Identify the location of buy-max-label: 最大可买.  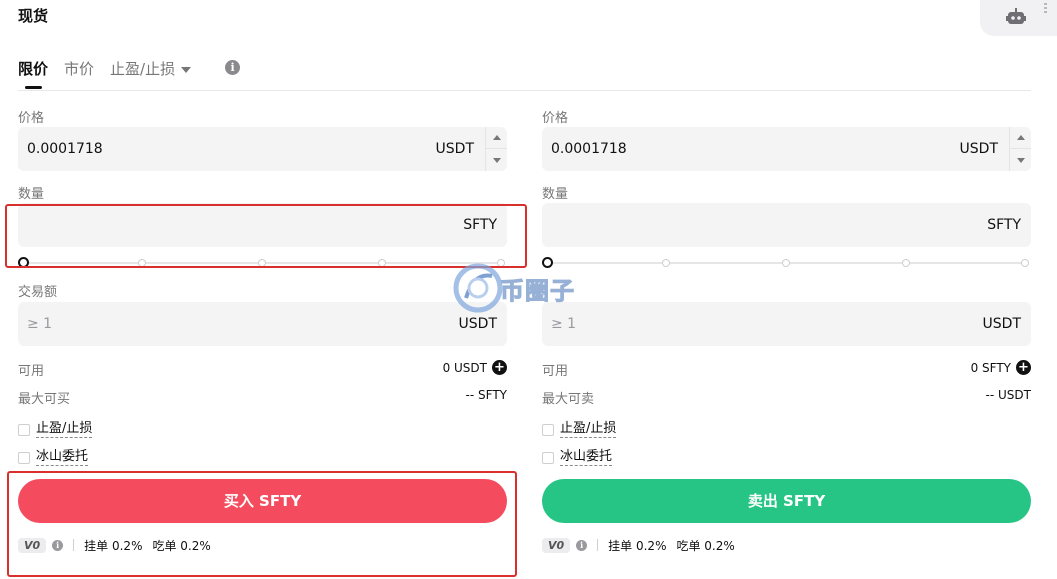
(44, 399).